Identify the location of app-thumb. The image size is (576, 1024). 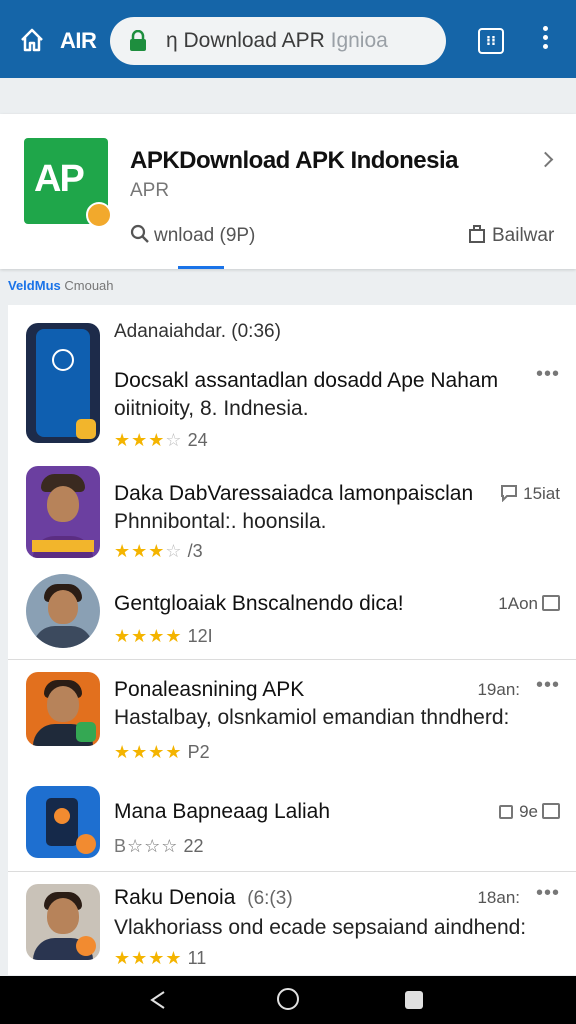
(63, 822).